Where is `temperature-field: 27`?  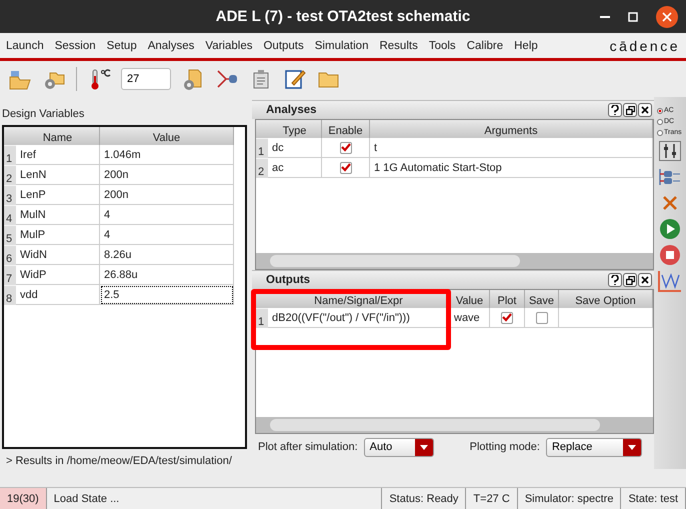
temperature-field: 27 is located at coordinates (146, 79).